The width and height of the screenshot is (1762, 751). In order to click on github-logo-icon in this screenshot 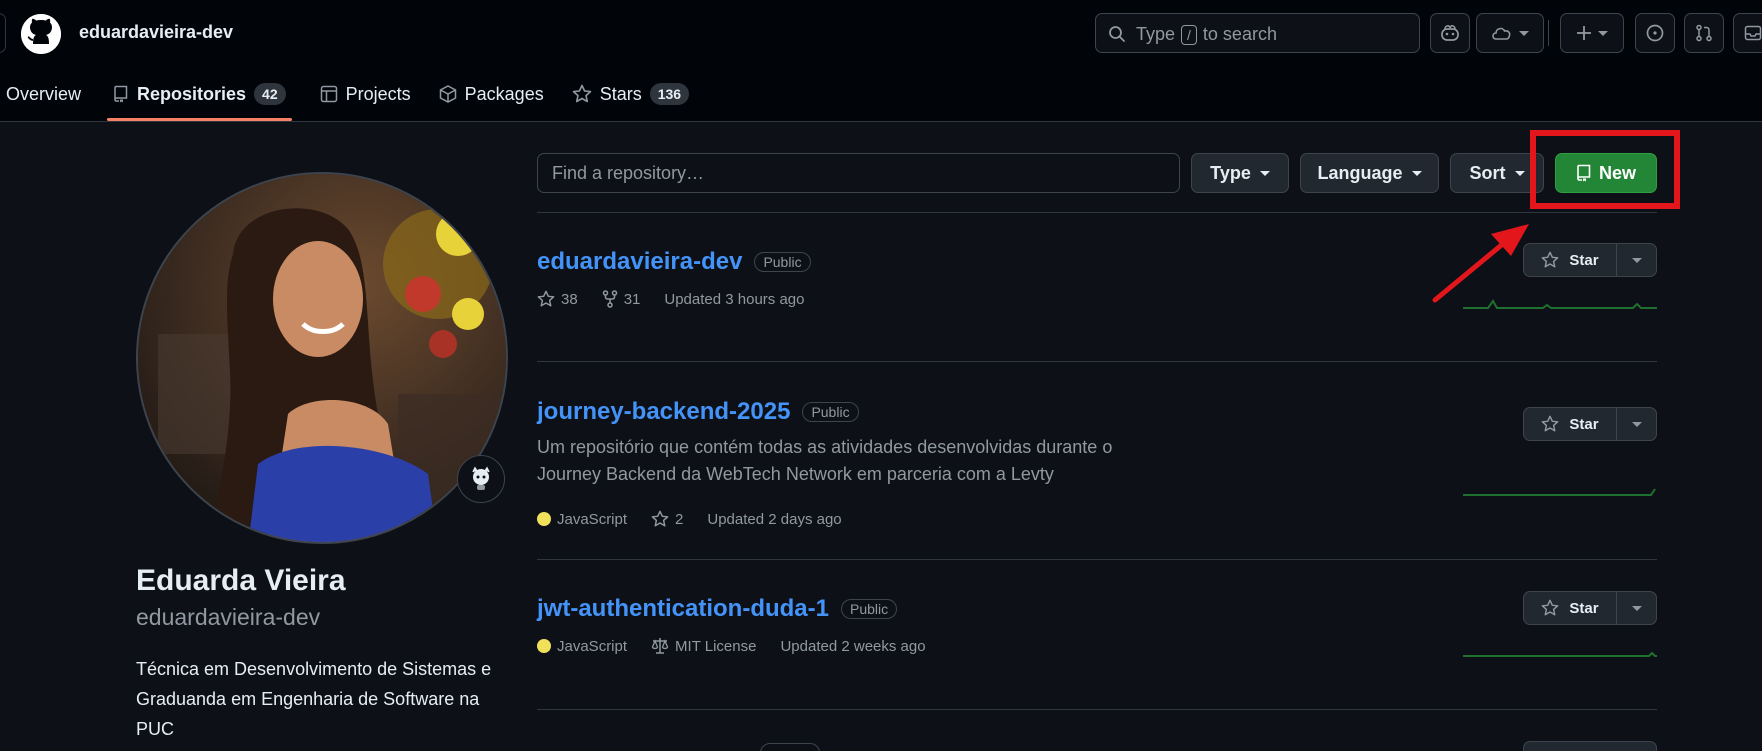, I will do `click(41, 34)`.